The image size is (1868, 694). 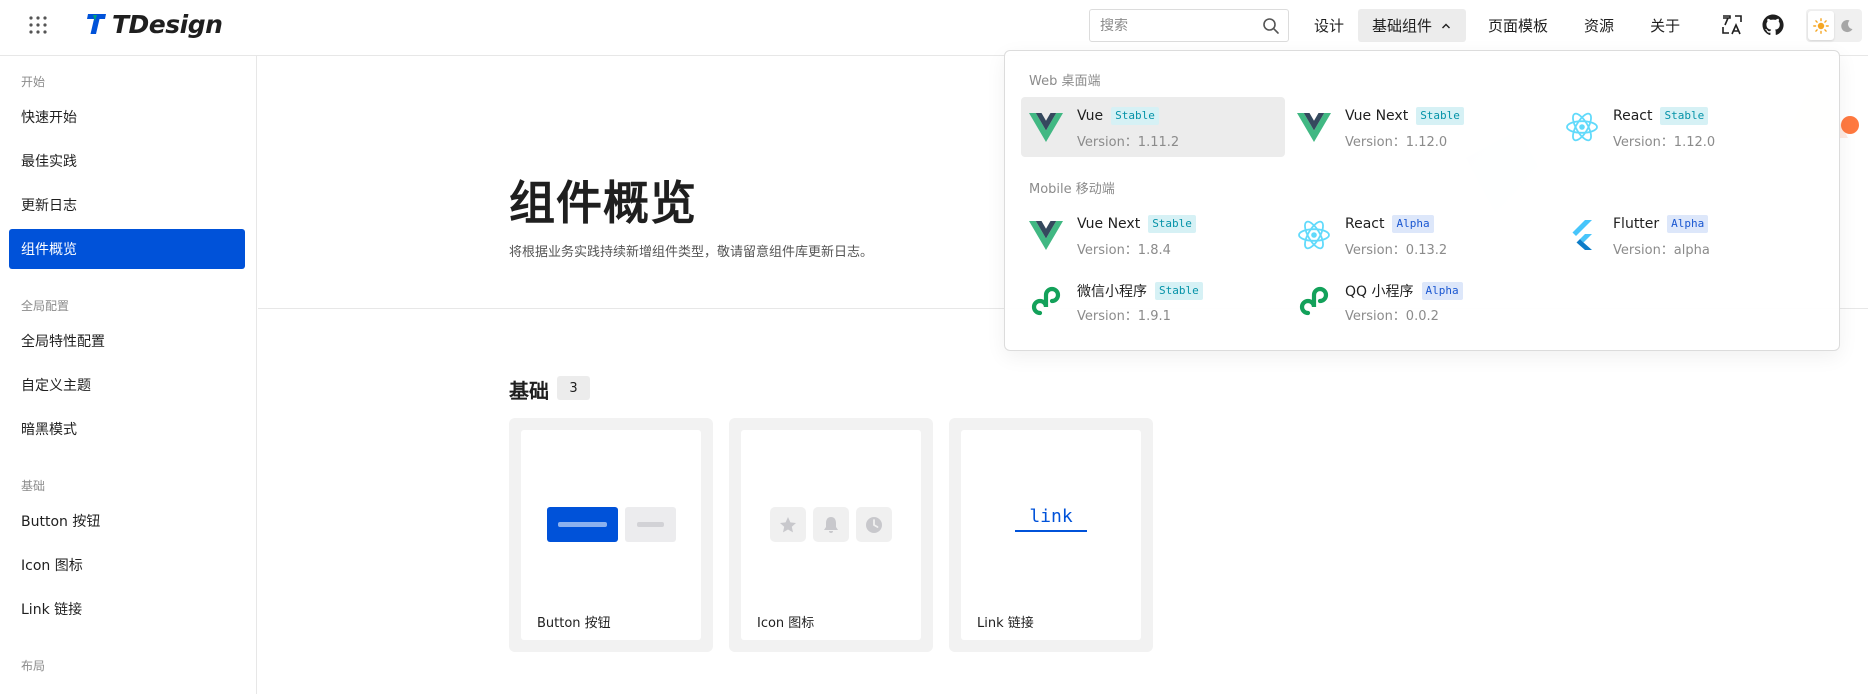 I want to click on dropdown-heading-web: Web 桌面端, so click(x=1065, y=81).